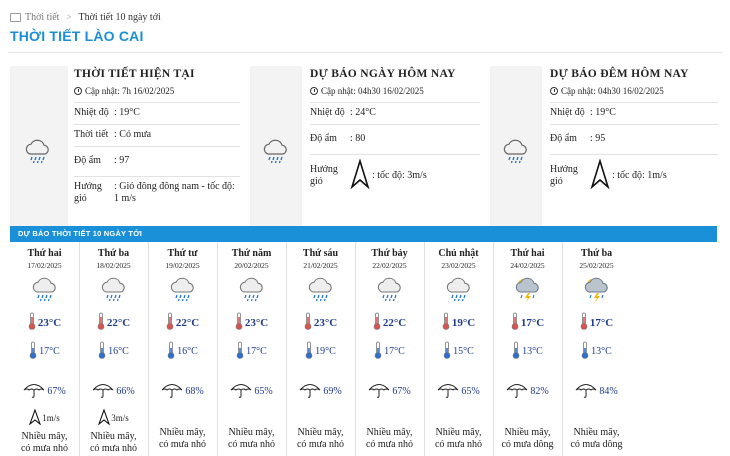  What do you see at coordinates (372, 91) in the screenshot?
I see `today-updated-text: Cập nhật: 04h30 16/02/2025` at bounding box center [372, 91].